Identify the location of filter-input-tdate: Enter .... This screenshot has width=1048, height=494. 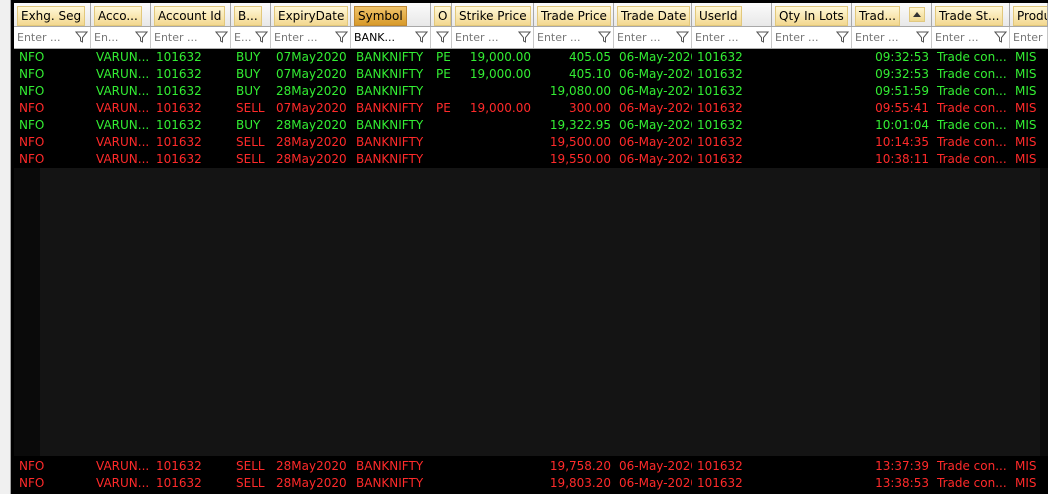
(639, 37).